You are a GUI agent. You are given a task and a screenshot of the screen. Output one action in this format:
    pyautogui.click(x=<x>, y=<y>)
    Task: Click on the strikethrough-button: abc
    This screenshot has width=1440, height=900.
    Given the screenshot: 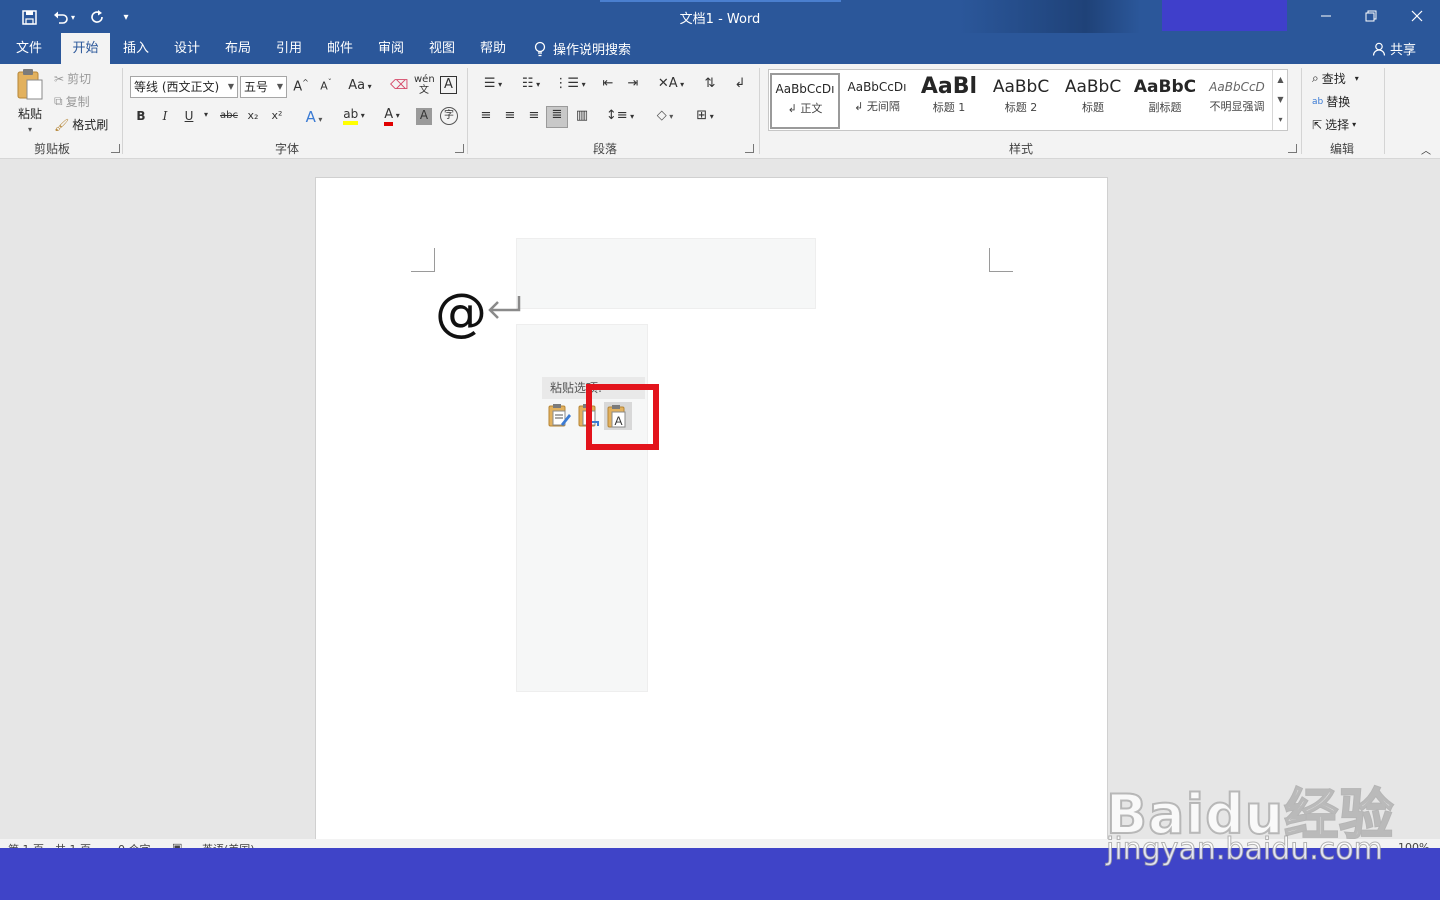 What is the action you would take?
    pyautogui.click(x=229, y=115)
    